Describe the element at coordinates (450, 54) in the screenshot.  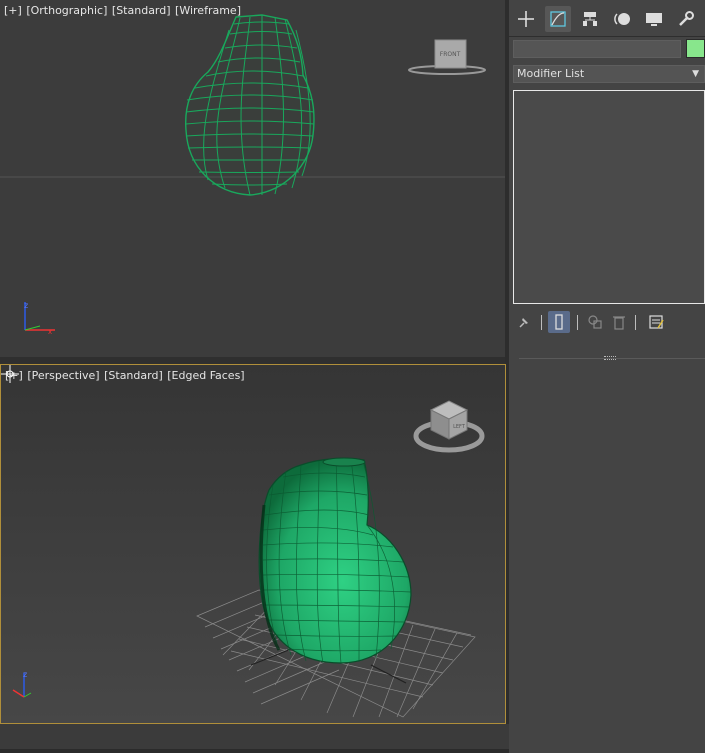
I see `viewcube-face-label: FRONT` at that location.